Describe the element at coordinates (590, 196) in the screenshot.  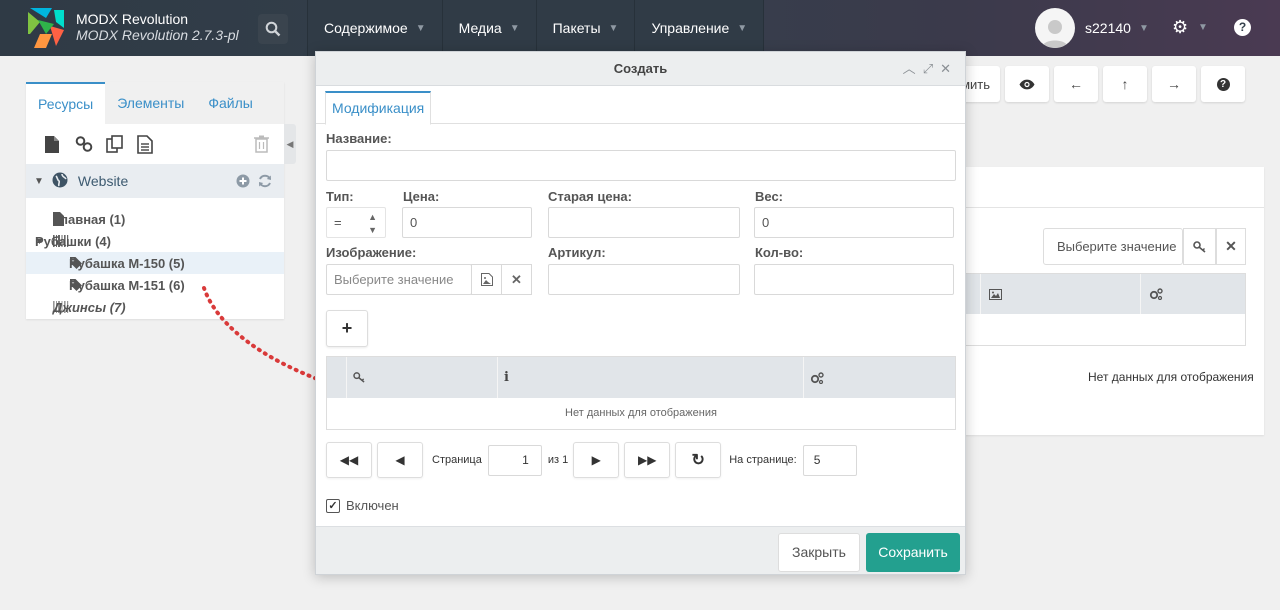
I see `old-price-label: Старая цена:` at that location.